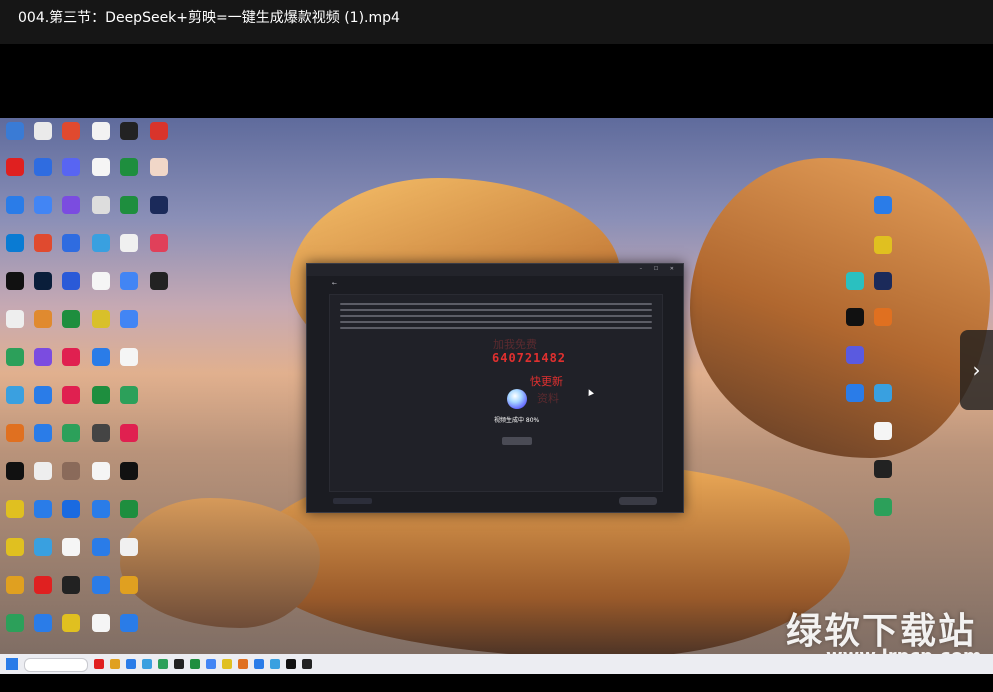 Image resolution: width=993 pixels, height=692 pixels. What do you see at coordinates (638, 501) in the screenshot?
I see `generate-video-button` at bounding box center [638, 501].